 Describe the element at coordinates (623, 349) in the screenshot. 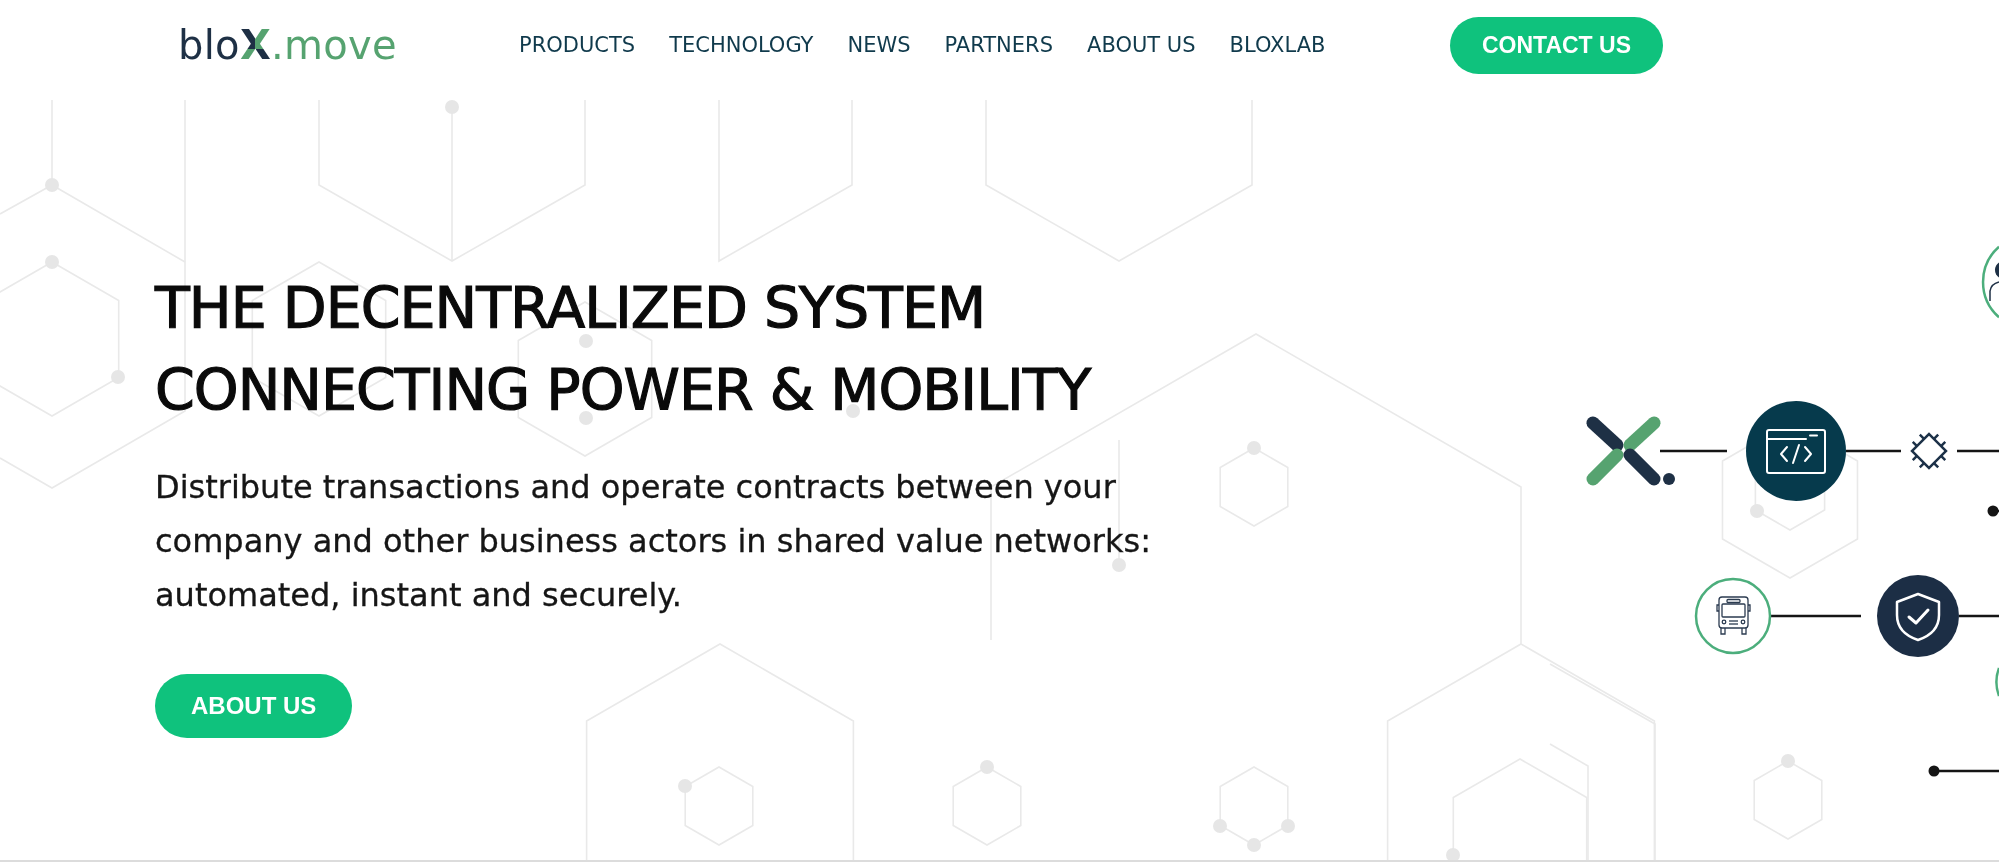

I see `hero-heading: THE DECENTRALIZED SYSTEM CONNECTING POWER & MOBILITY` at that location.